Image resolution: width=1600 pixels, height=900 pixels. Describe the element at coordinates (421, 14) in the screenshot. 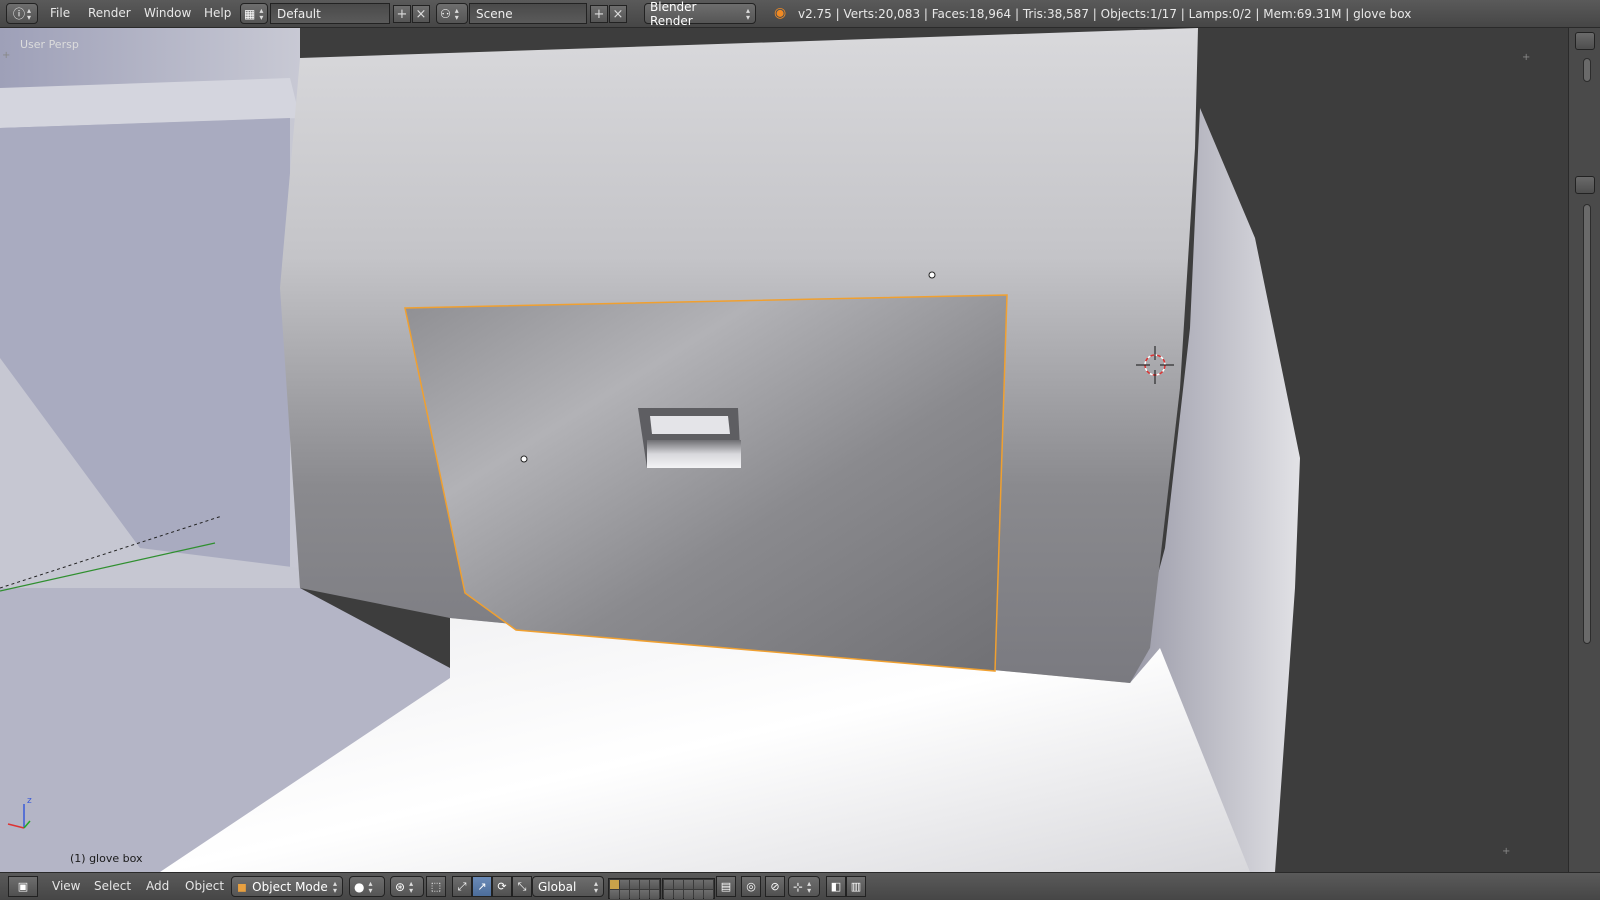

I see `delete-layout-button: ×` at that location.